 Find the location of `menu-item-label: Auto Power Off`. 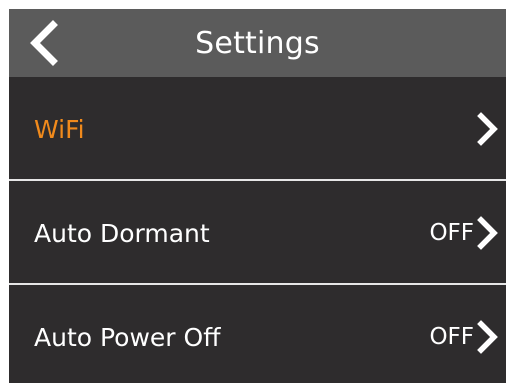

menu-item-label: Auto Power Off is located at coordinates (127, 337).